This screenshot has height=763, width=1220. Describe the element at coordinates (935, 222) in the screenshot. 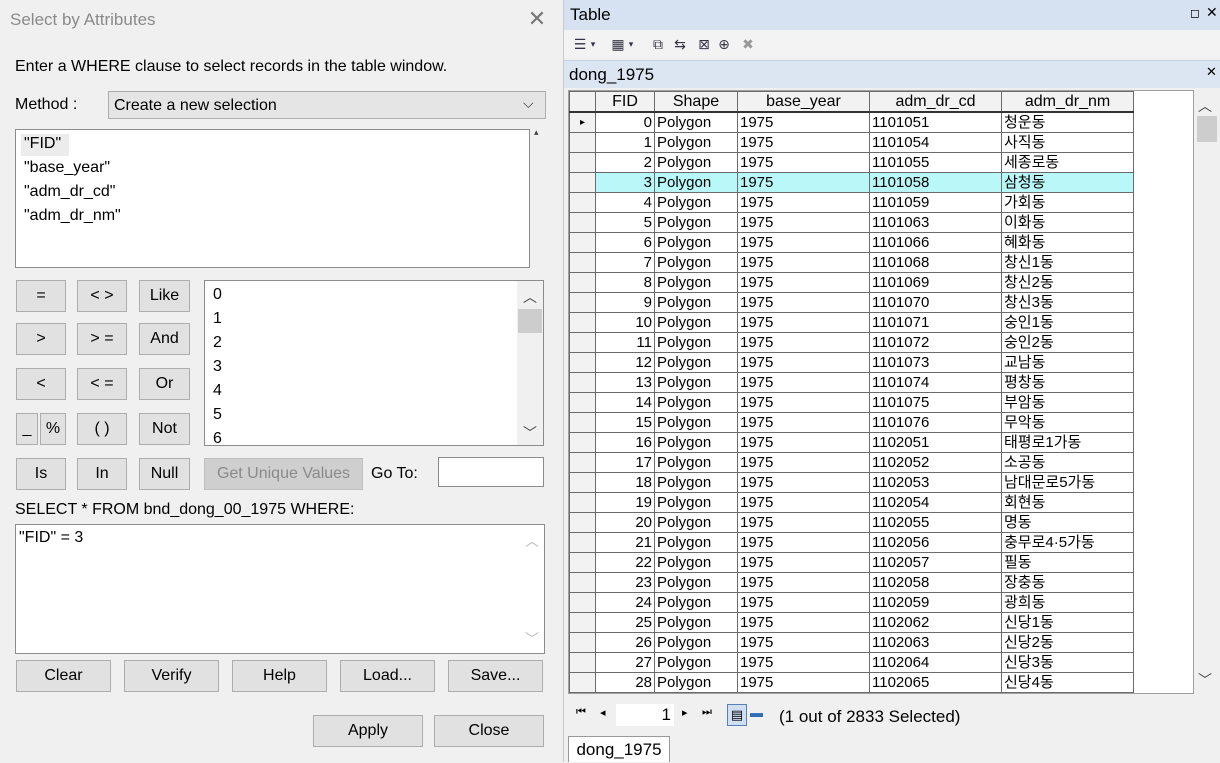

I see `cell-adm-dr-cd: 1101063` at that location.